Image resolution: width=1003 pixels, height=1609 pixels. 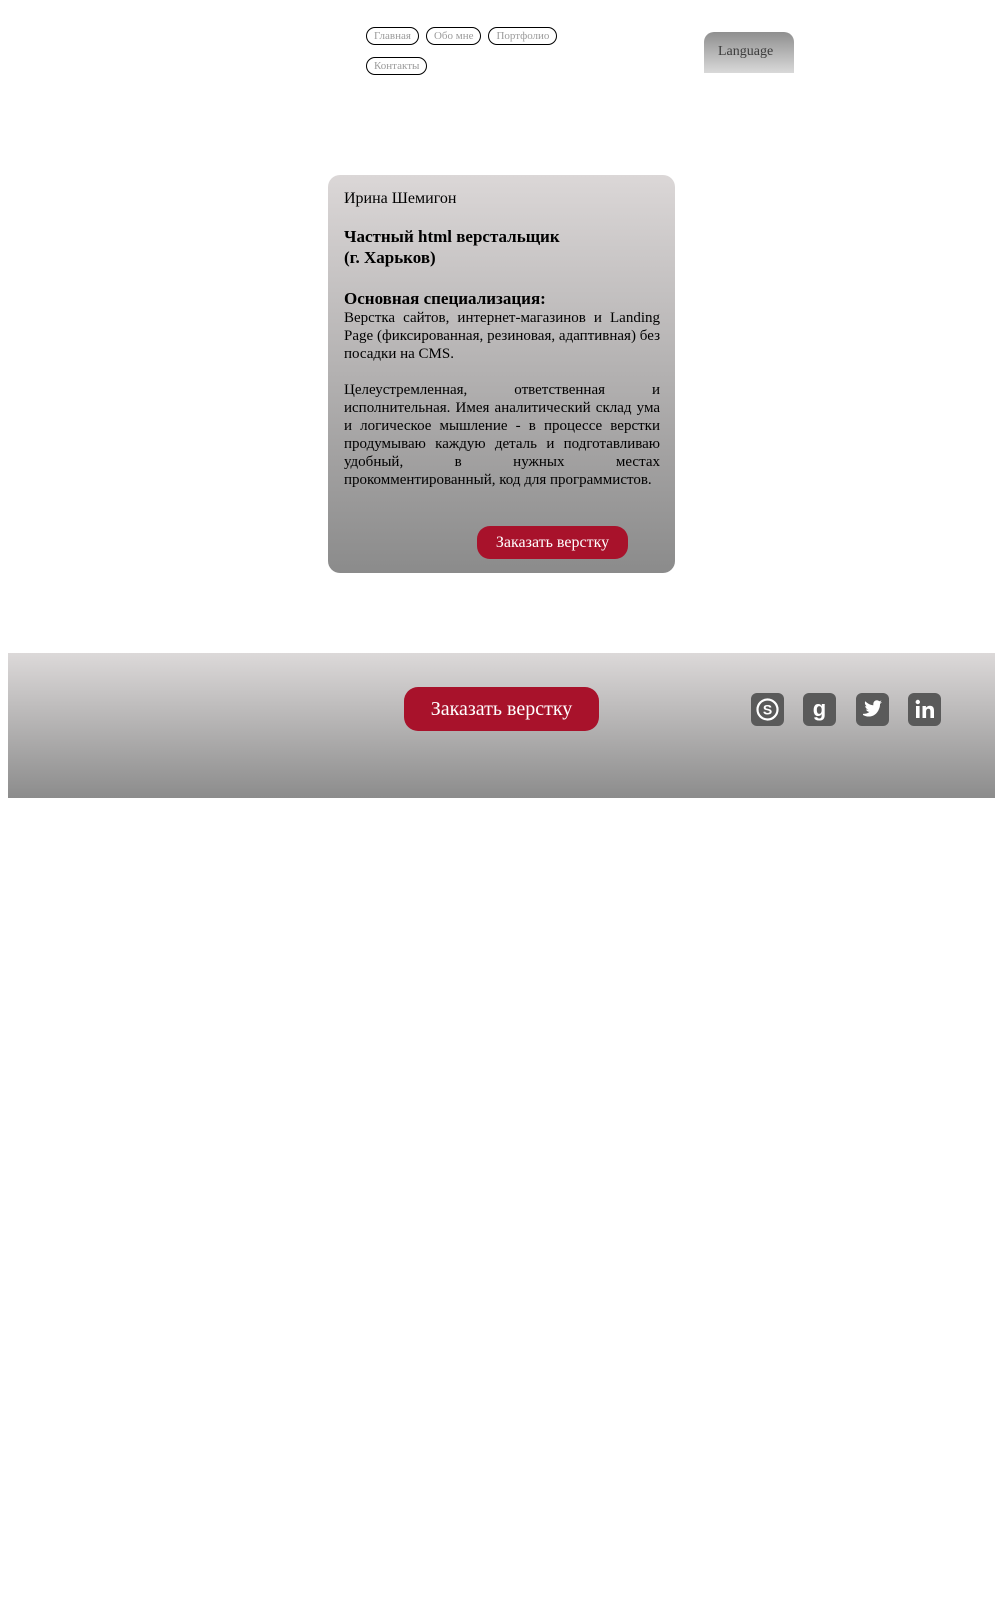 I want to click on nav-item-portfolio: Портфолио, so click(x=523, y=36).